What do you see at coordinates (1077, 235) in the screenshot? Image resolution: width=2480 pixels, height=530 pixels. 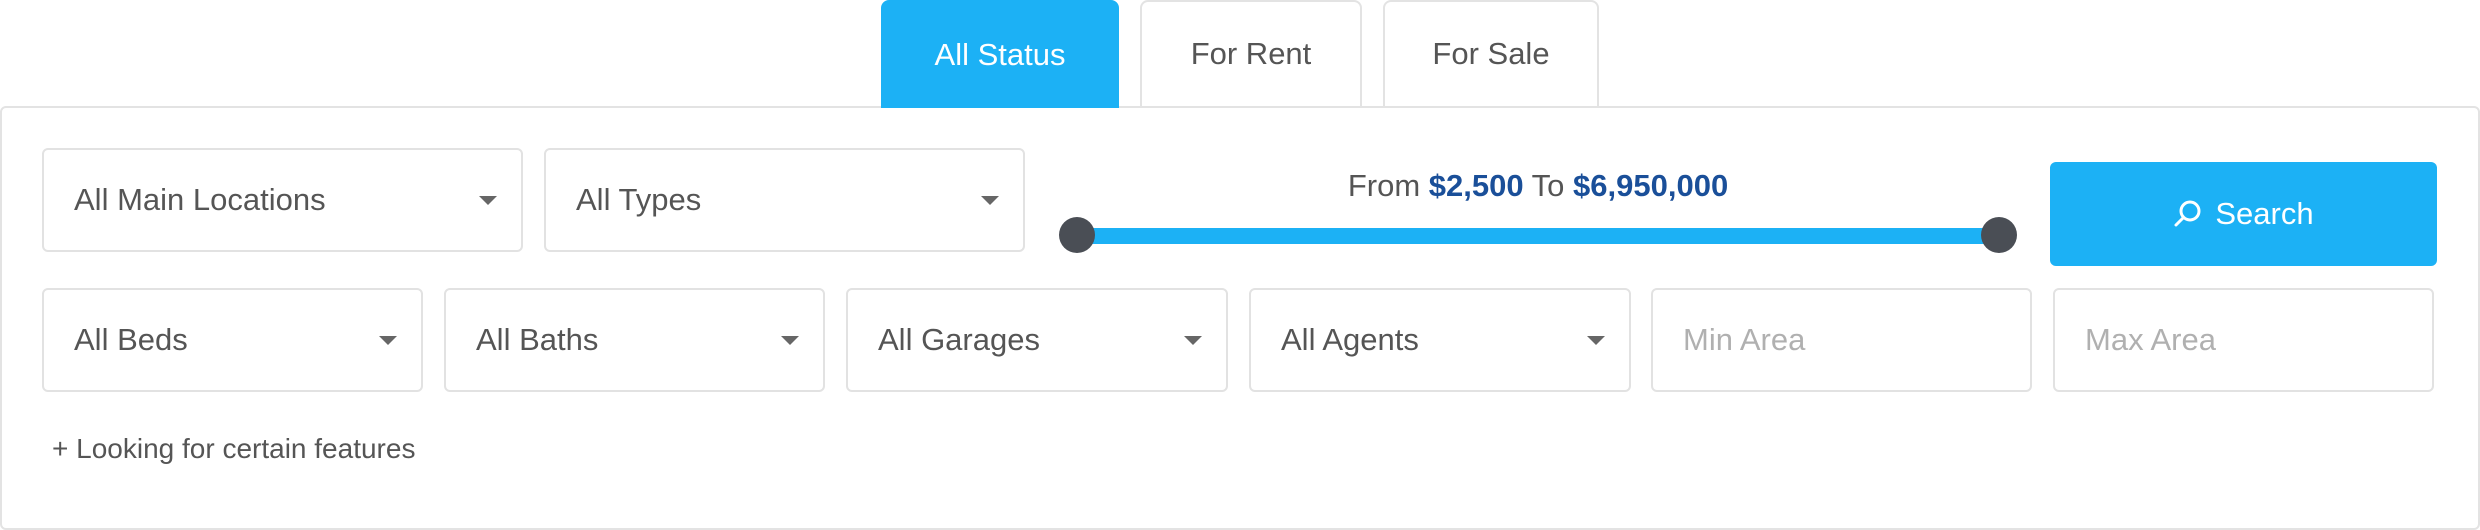 I see `price-min-handle` at bounding box center [1077, 235].